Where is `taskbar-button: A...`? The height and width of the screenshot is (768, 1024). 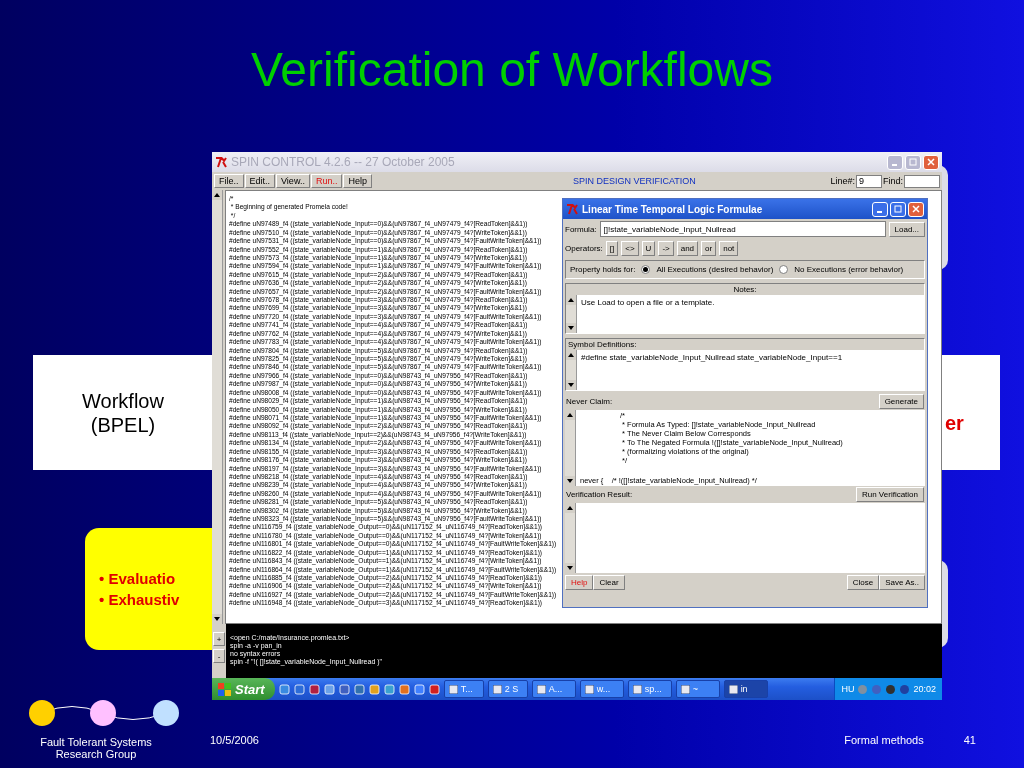 taskbar-button: A... is located at coordinates (553, 689).